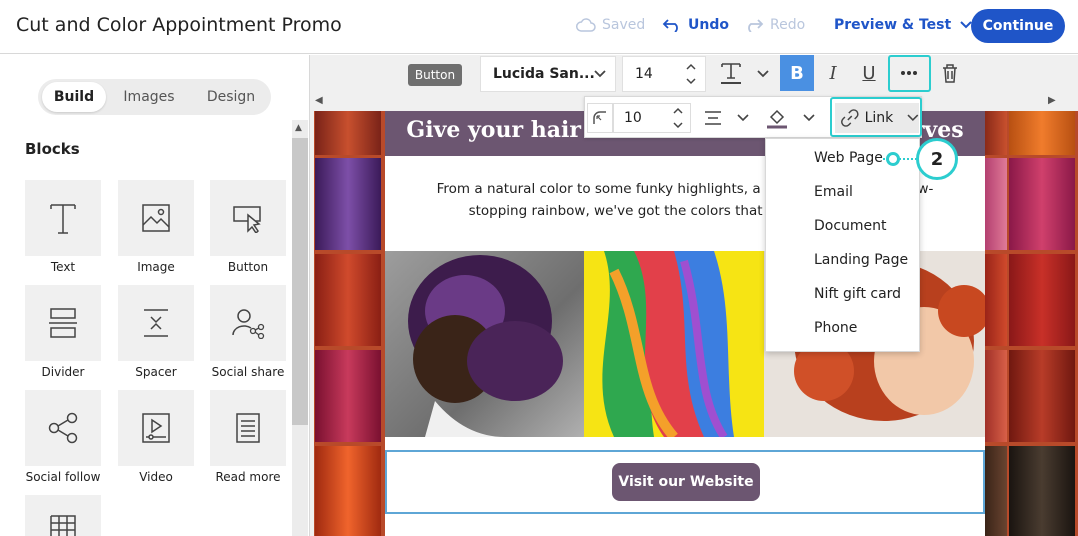  I want to click on photo-rainbow-hair-art, so click(668, 346).